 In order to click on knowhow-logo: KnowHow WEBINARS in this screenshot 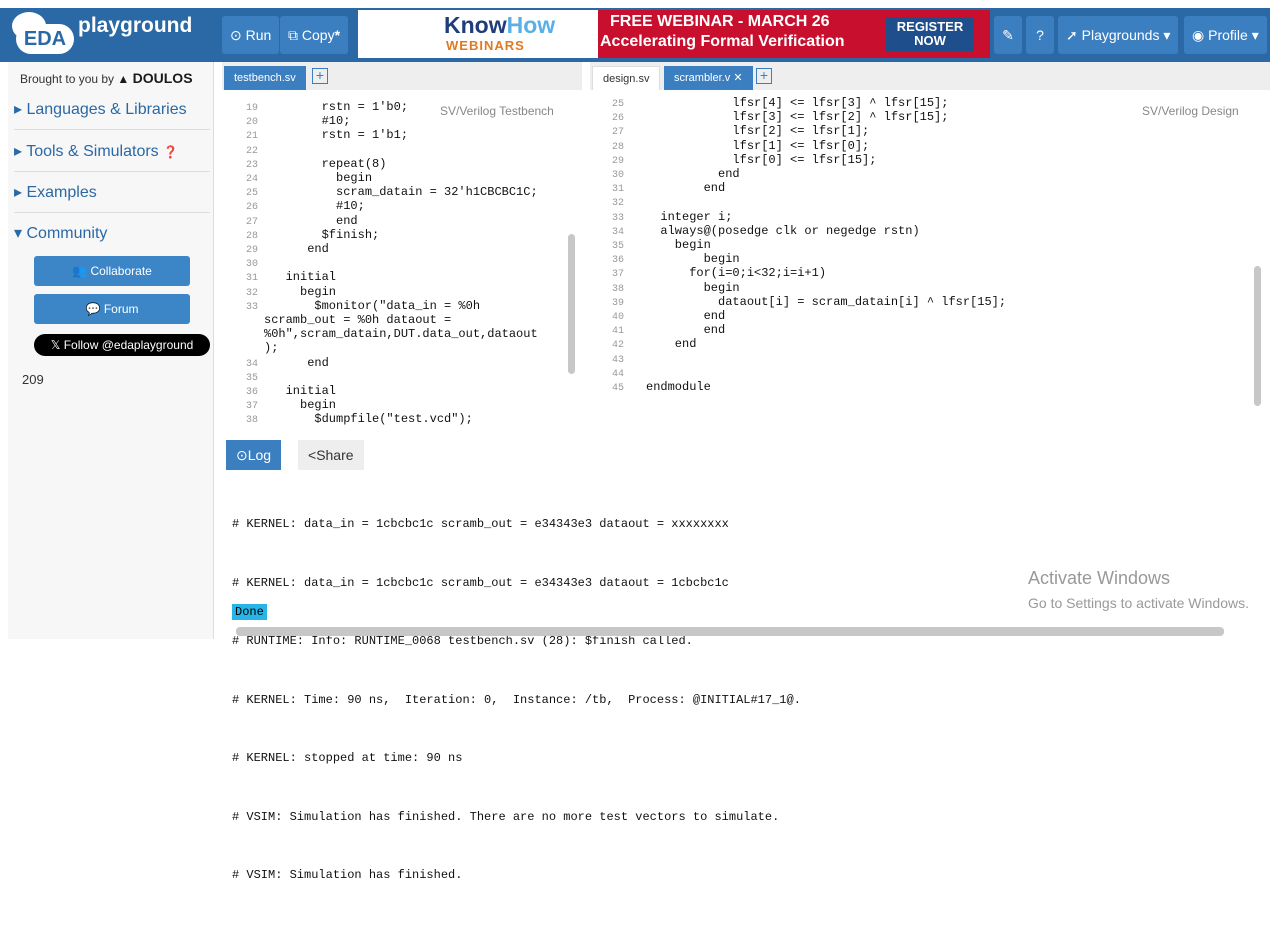, I will do `click(478, 34)`.